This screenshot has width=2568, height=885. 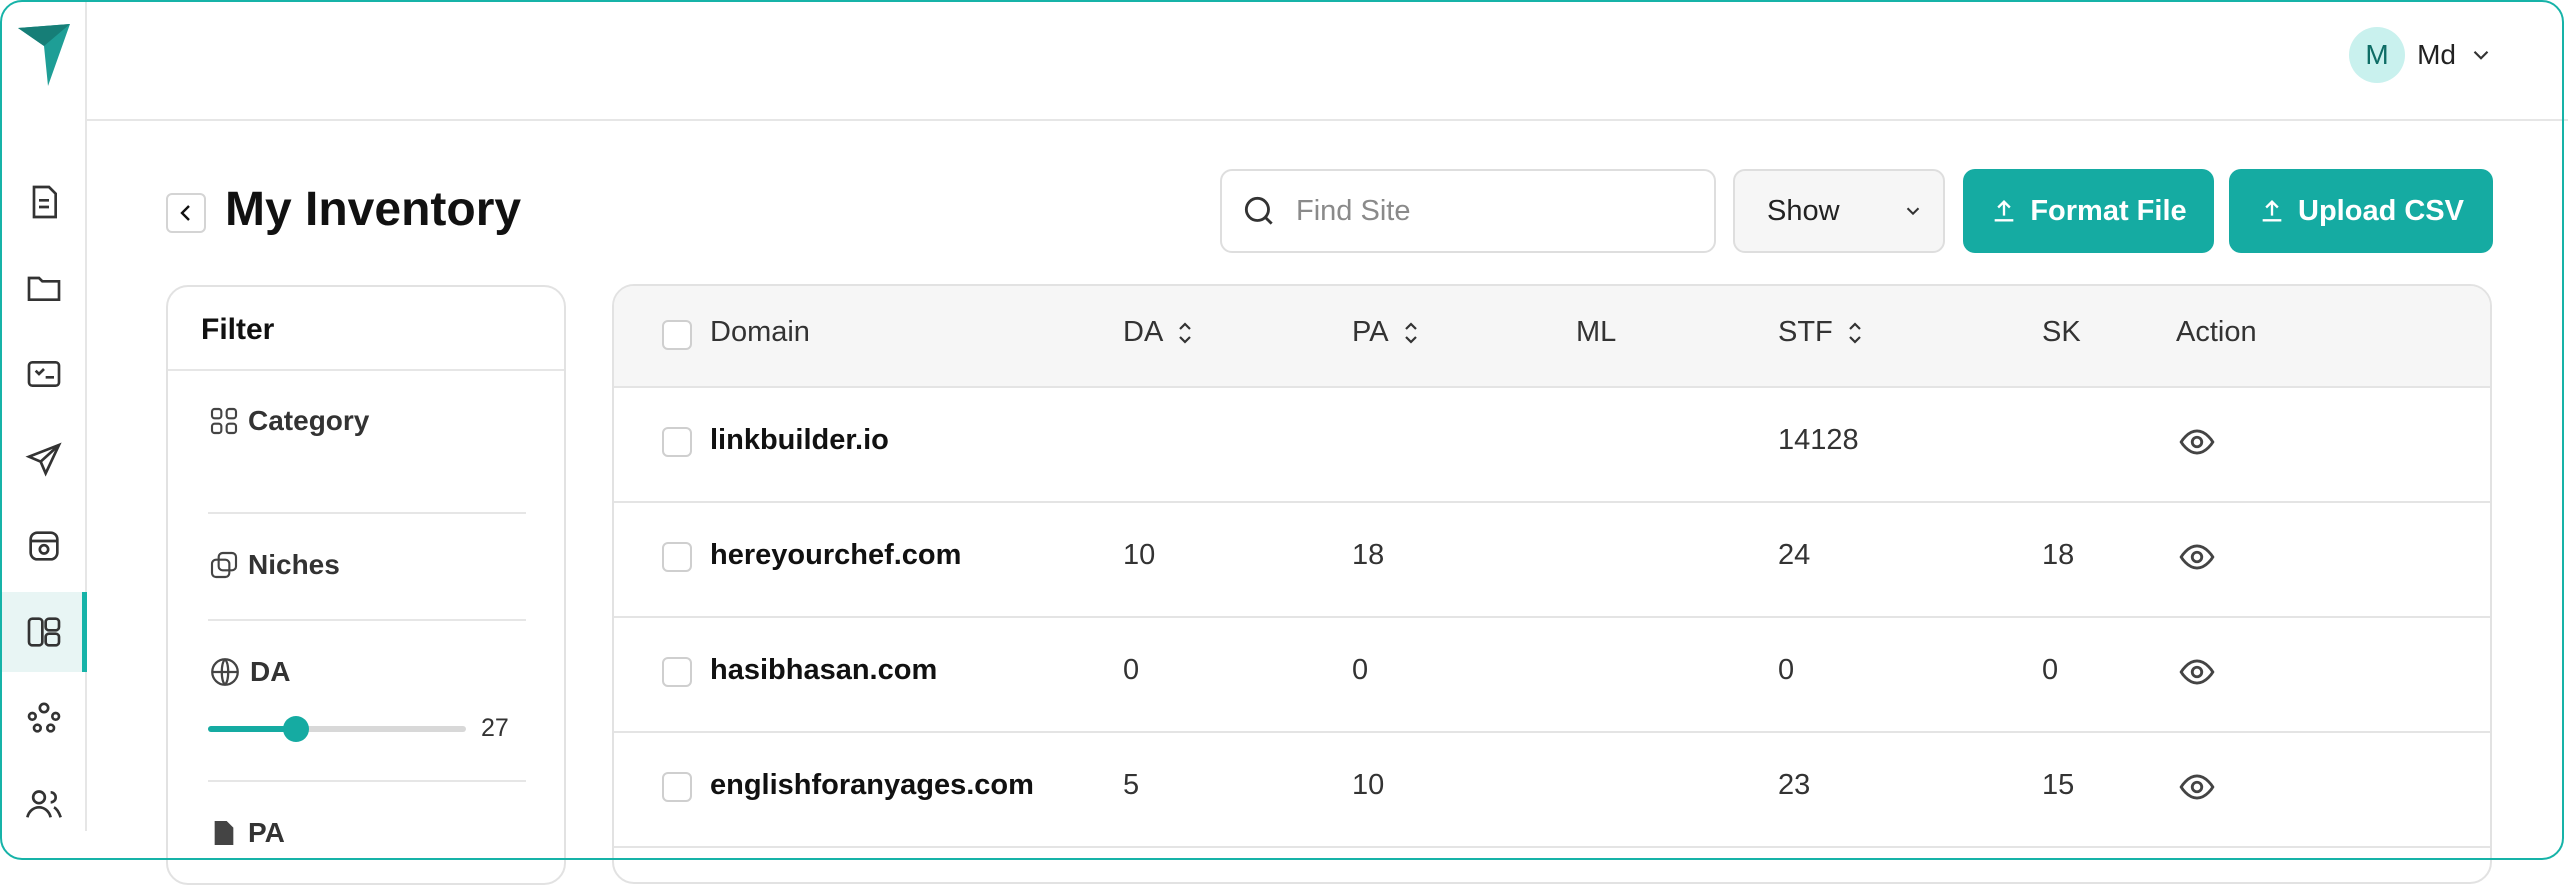 What do you see at coordinates (677, 335) in the screenshot?
I see `select-all-checkbox` at bounding box center [677, 335].